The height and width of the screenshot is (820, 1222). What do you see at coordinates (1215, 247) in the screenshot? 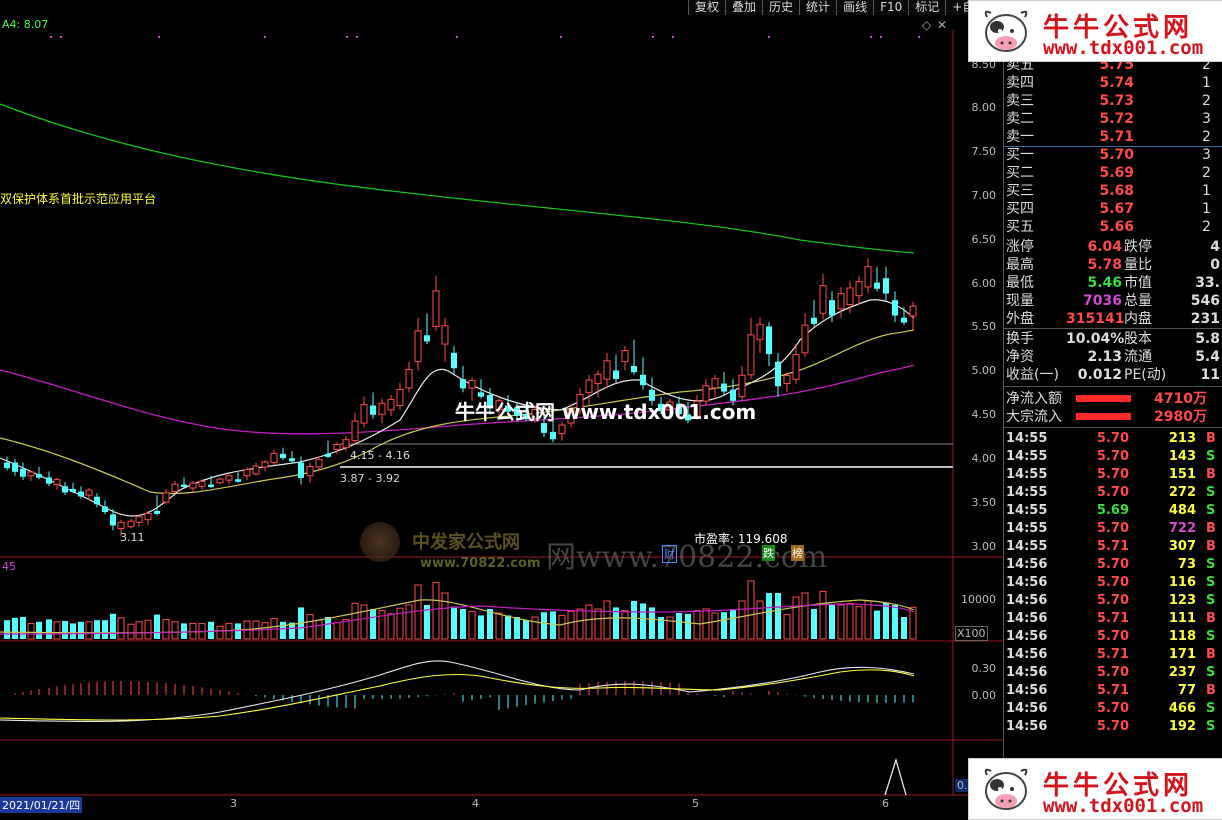
I see `stat-value-2: 4` at bounding box center [1215, 247].